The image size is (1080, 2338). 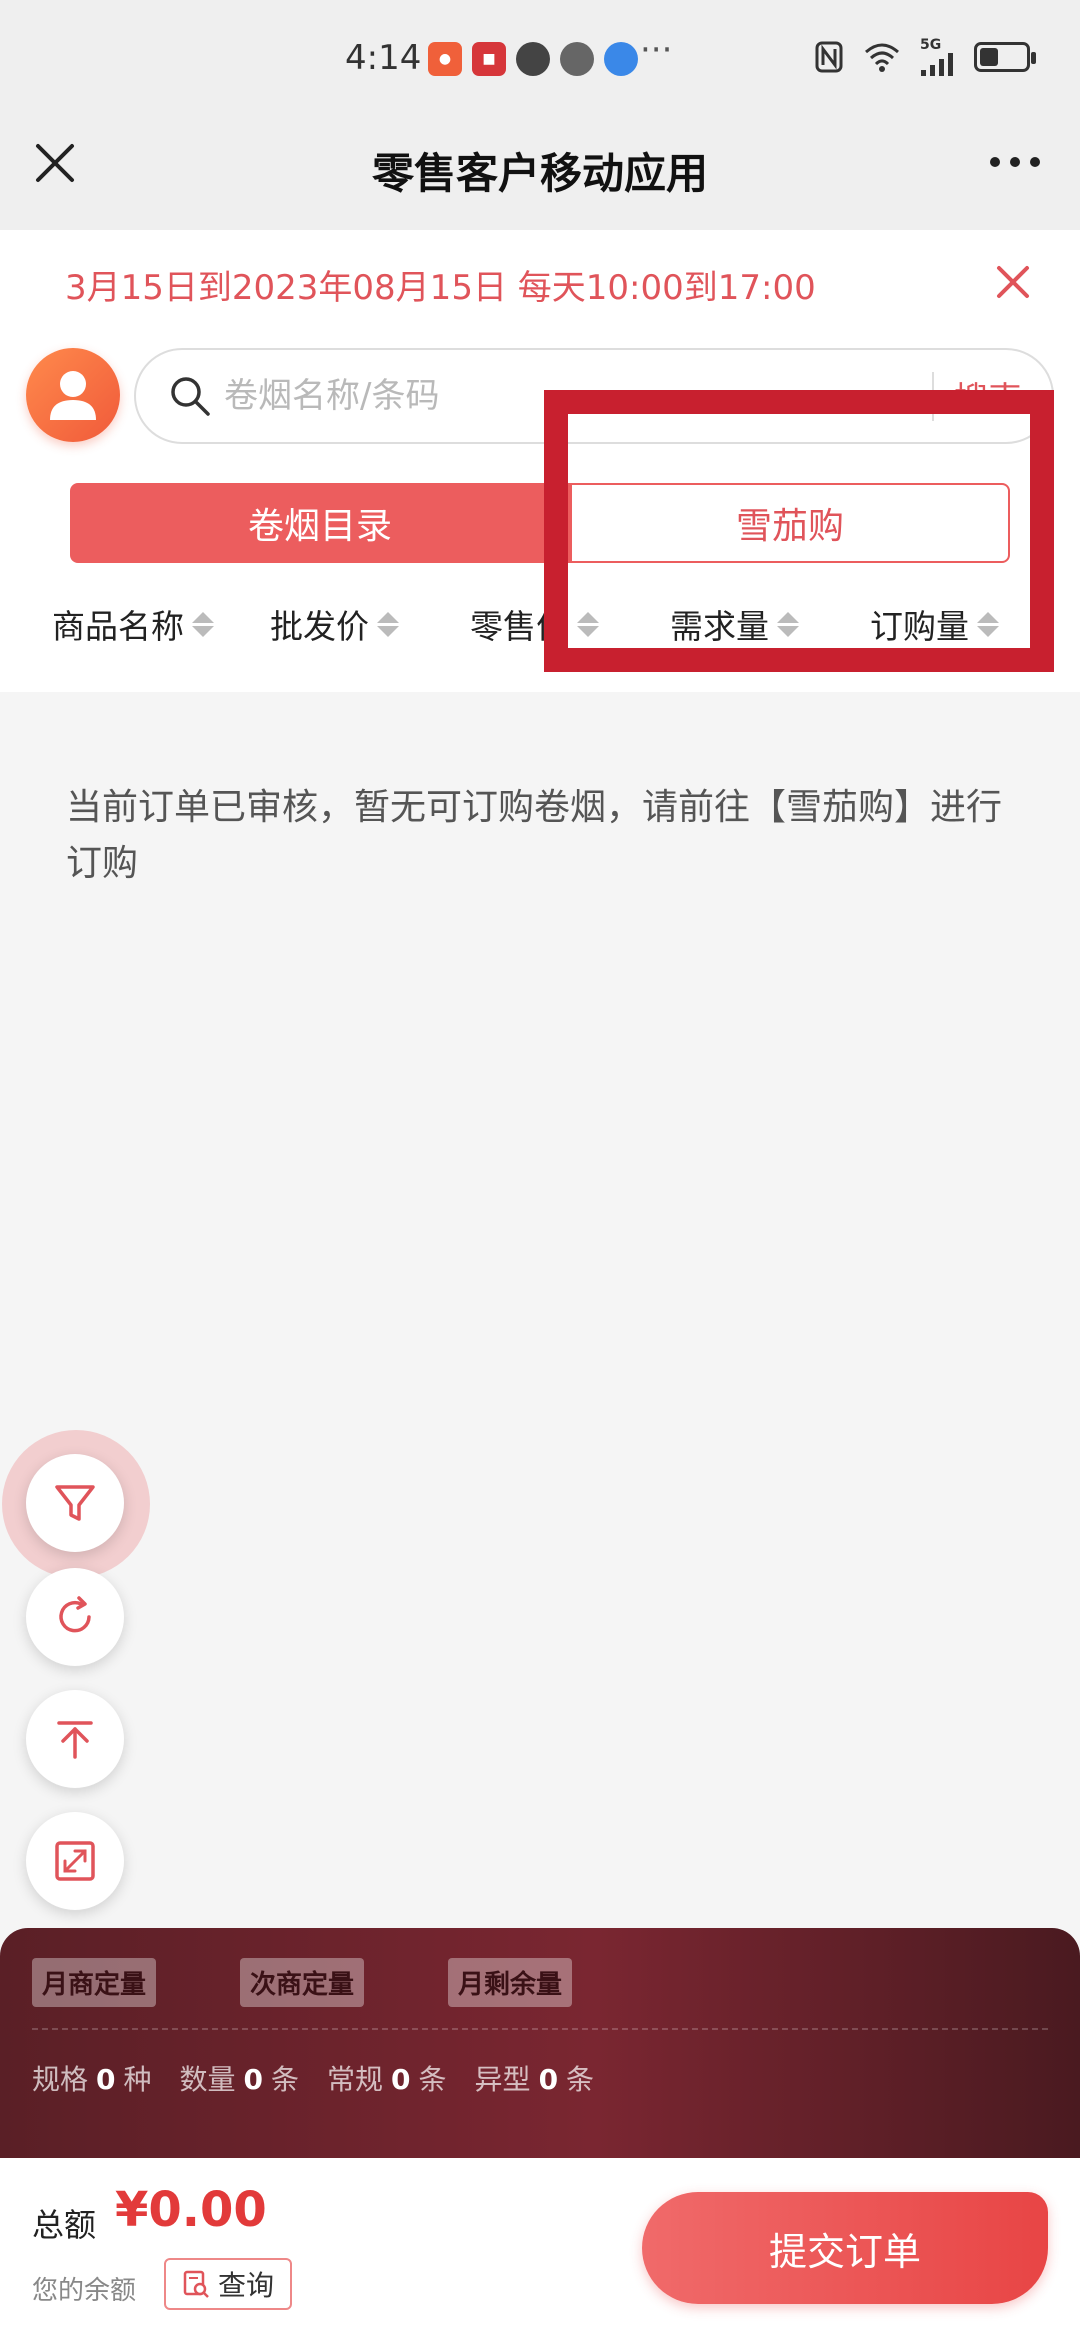 I want to click on submit-order-button: 提交订单, so click(x=845, y=2248).